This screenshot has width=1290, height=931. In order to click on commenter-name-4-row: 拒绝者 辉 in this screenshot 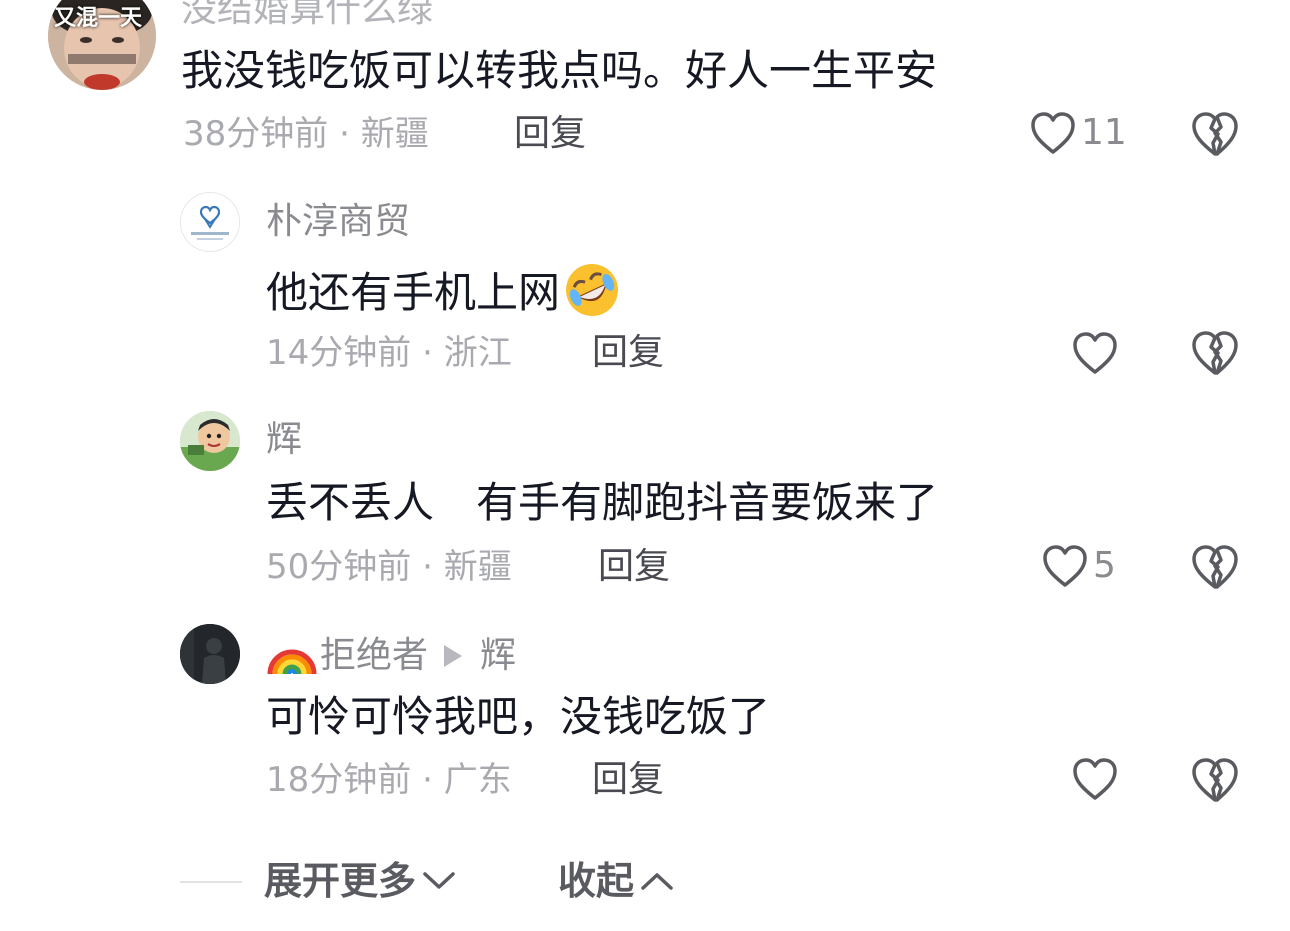, I will do `click(391, 656)`.